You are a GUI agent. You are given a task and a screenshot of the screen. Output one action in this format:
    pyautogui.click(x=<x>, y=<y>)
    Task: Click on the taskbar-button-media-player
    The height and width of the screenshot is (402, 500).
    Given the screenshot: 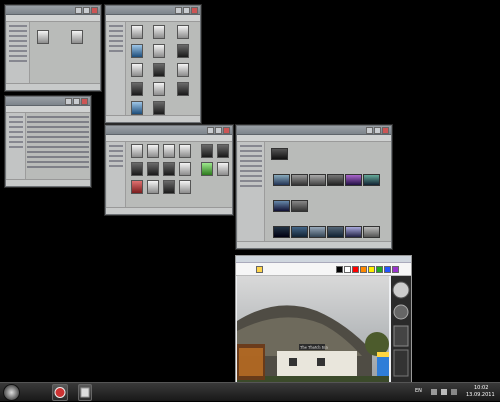 What is the action you would take?
    pyautogui.click(x=60, y=392)
    